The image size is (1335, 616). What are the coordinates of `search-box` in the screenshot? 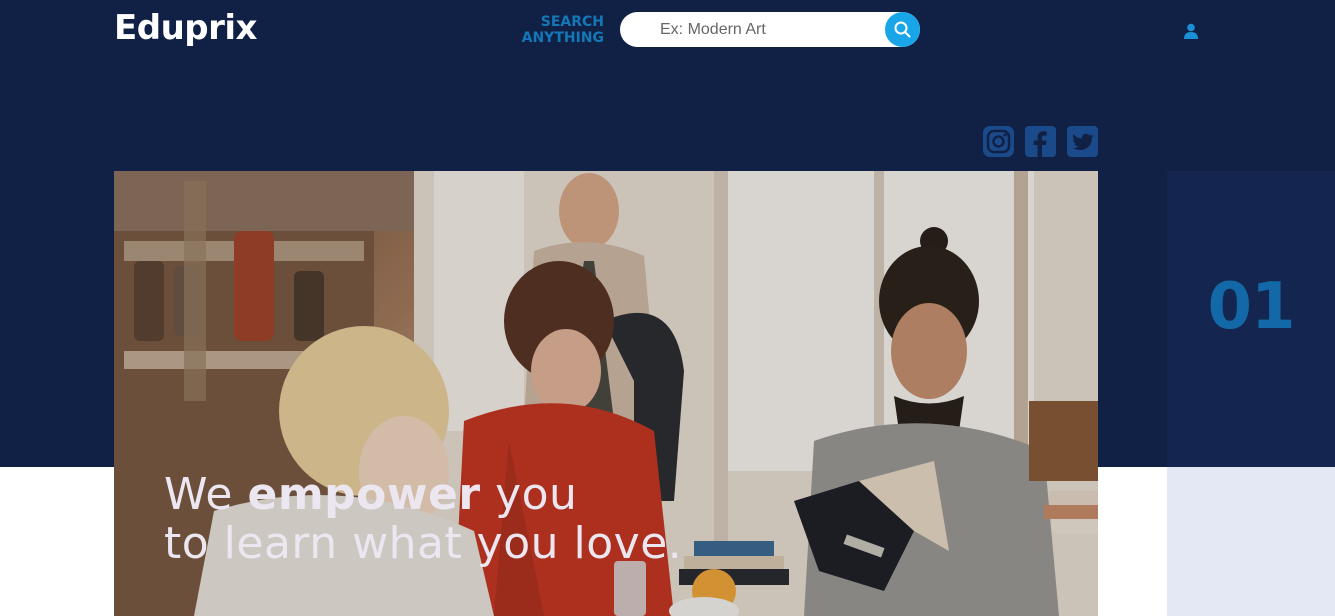 It's located at (770, 29).